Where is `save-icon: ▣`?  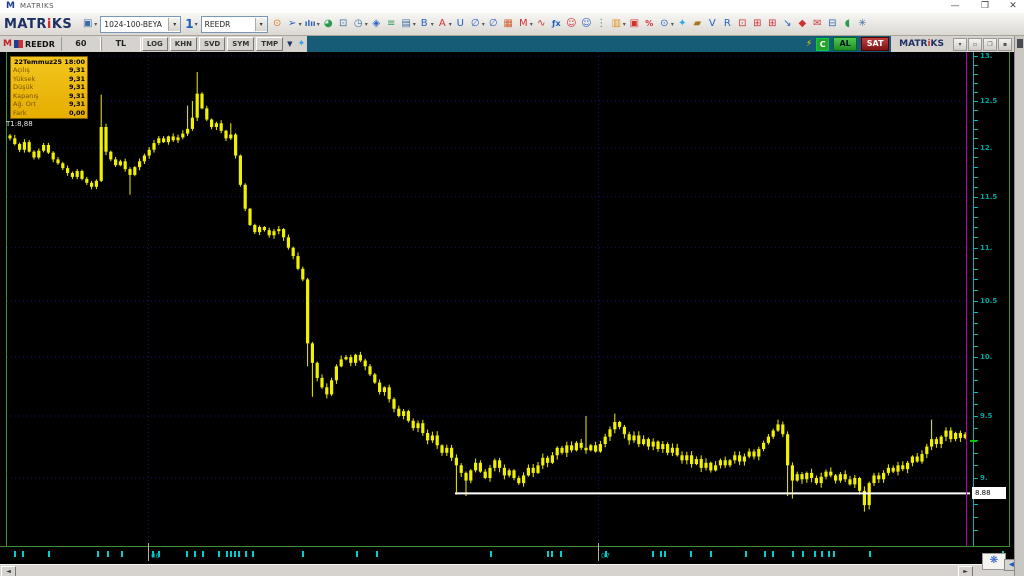
save-icon: ▣ is located at coordinates (87, 24).